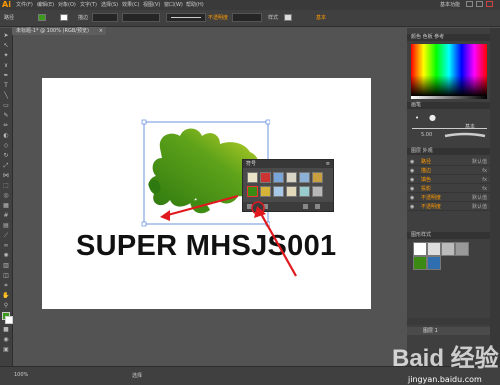 This screenshot has height=385, width=500. What do you see at coordinates (21, 375) in the screenshot?
I see `zoom-level: 100%` at bounding box center [21, 375].